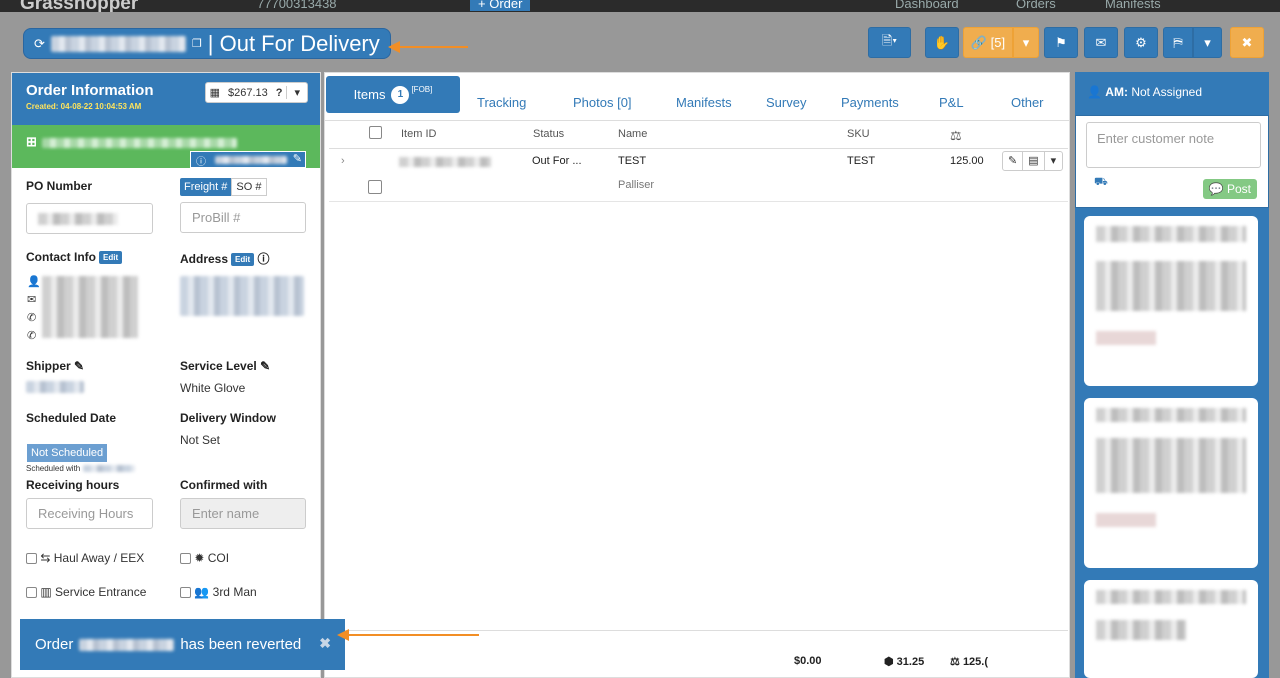  What do you see at coordinates (279, 92) in the screenshot?
I see `question-icon: ?` at bounding box center [279, 92].